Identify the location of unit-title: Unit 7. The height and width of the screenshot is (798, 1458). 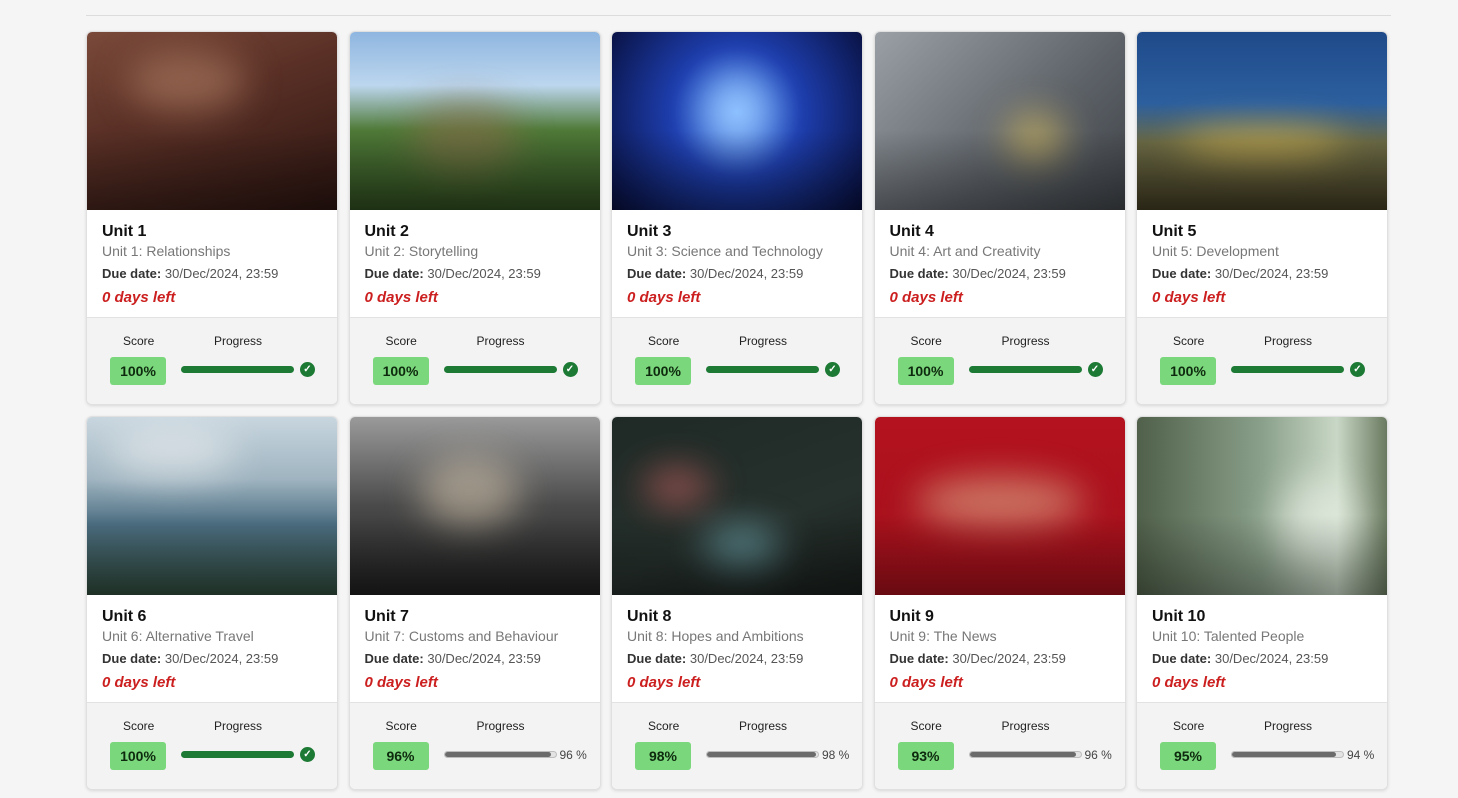
(475, 616).